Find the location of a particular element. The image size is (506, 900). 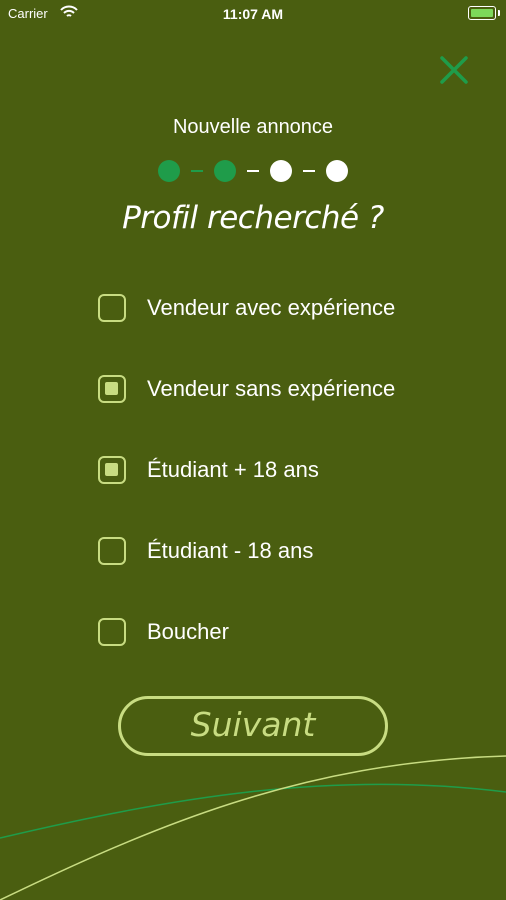

status-bar: Carrier 11:07 AM is located at coordinates (253, 14).